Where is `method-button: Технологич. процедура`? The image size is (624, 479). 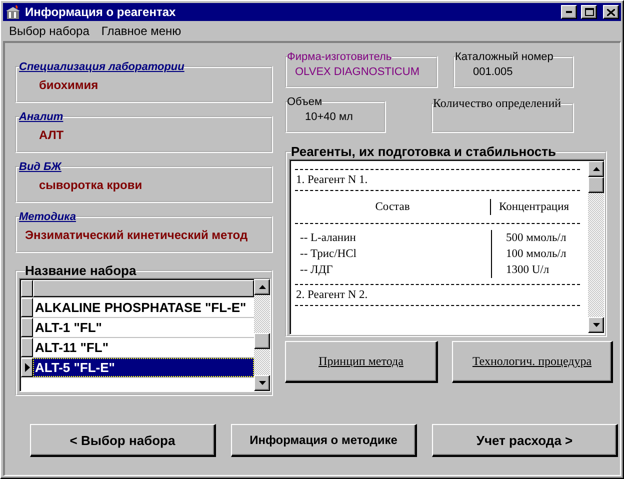
method-button: Технологич. процедура is located at coordinates (532, 362).